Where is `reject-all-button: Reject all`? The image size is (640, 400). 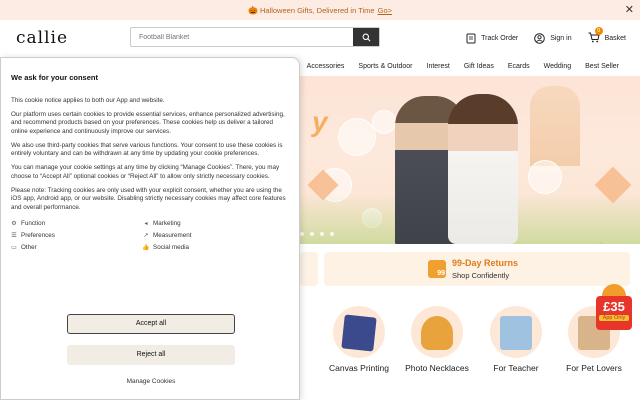
reject-all-button: Reject all is located at coordinates (151, 355).